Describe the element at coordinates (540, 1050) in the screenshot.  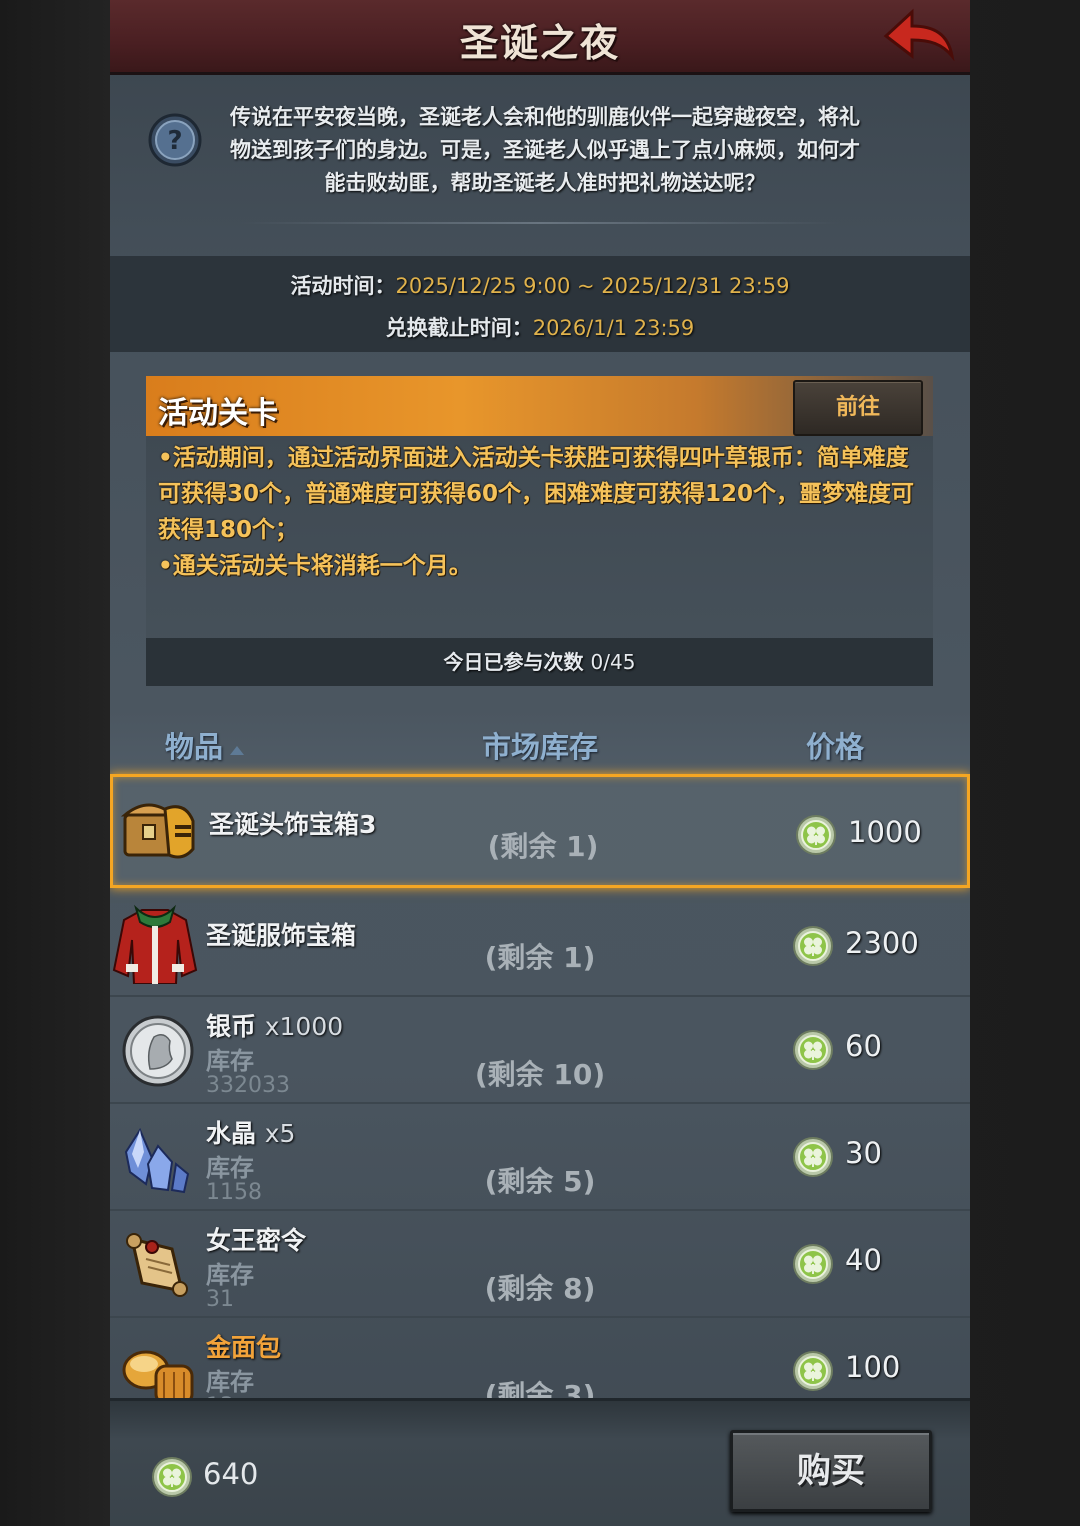
I see `table-row: 银币 x1000 库存 332033 (剩余 10) 60` at that location.